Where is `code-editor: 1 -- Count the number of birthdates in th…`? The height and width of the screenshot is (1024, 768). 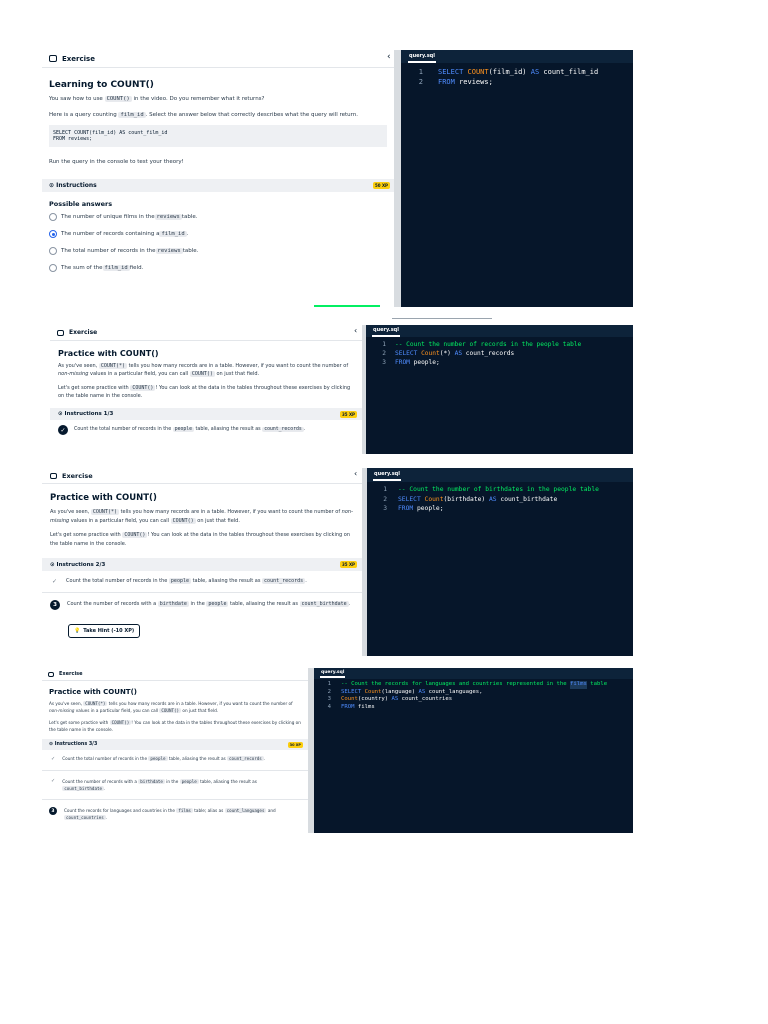 code-editor: 1 -- Count the number of birthdates in th… is located at coordinates (500, 498).